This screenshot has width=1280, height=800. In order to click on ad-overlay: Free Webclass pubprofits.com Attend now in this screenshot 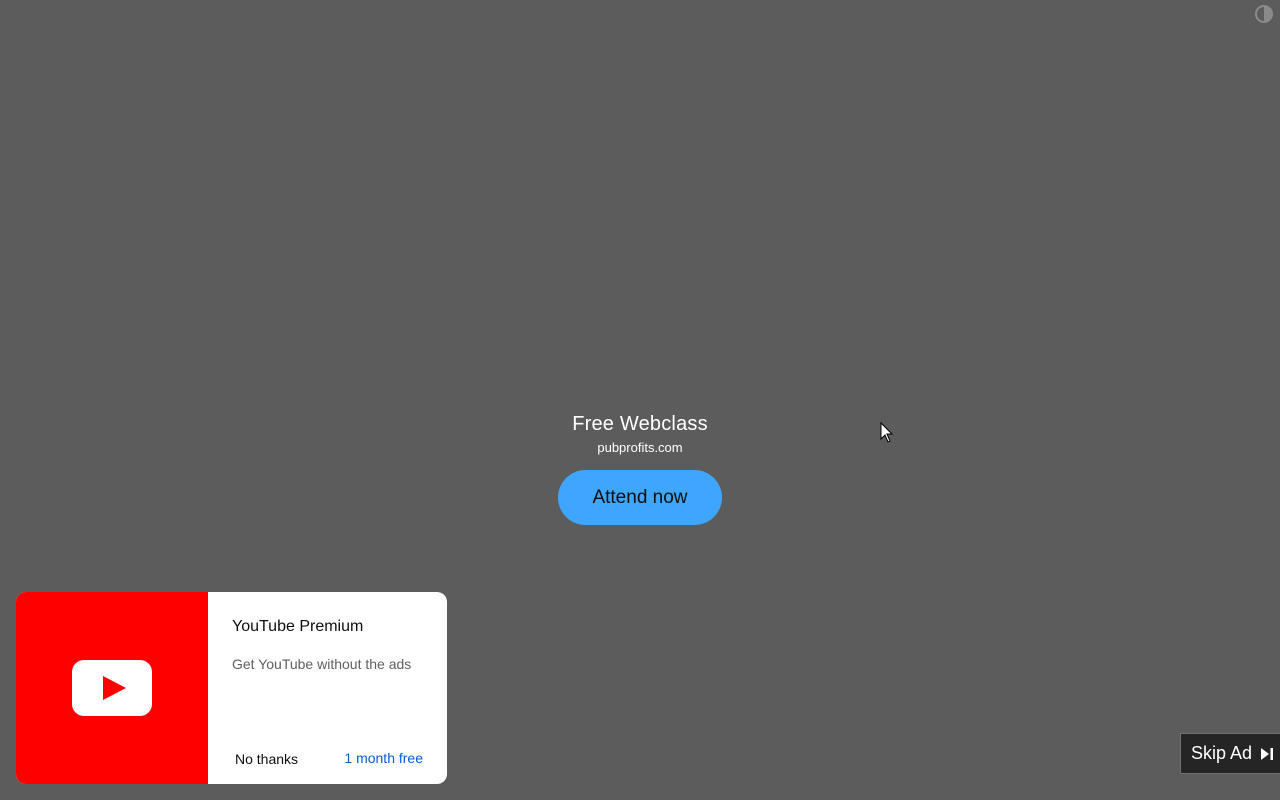, I will do `click(640, 468)`.